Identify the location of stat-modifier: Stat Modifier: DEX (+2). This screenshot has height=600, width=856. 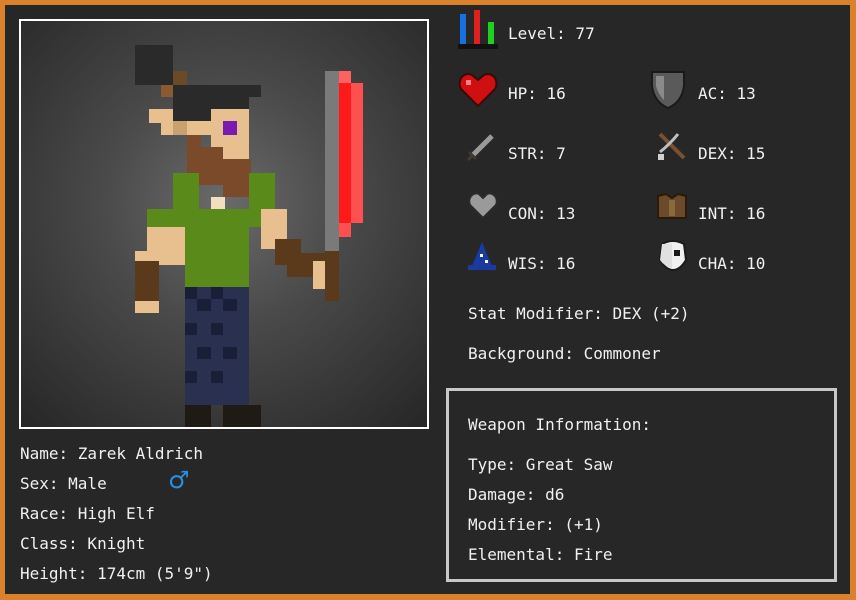
(579, 313).